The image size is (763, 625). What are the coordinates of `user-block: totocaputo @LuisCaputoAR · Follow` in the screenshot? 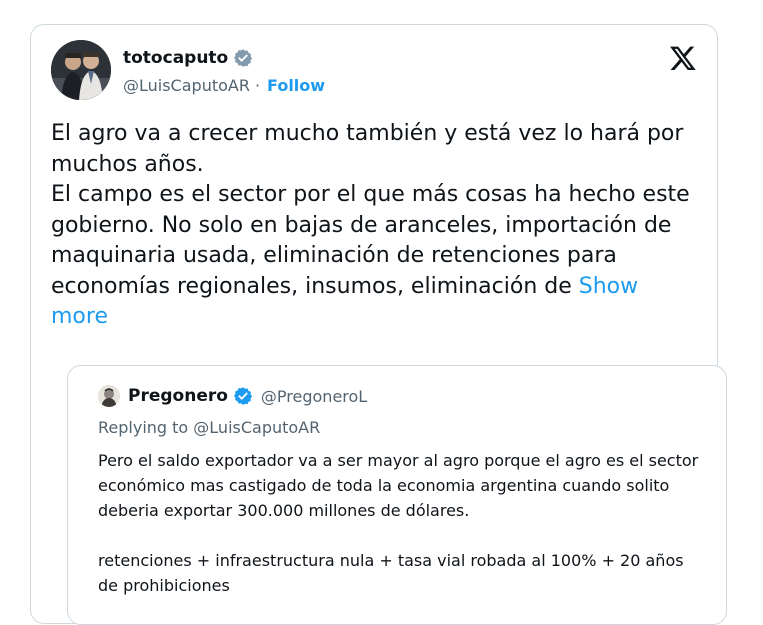 It's located at (224, 71).